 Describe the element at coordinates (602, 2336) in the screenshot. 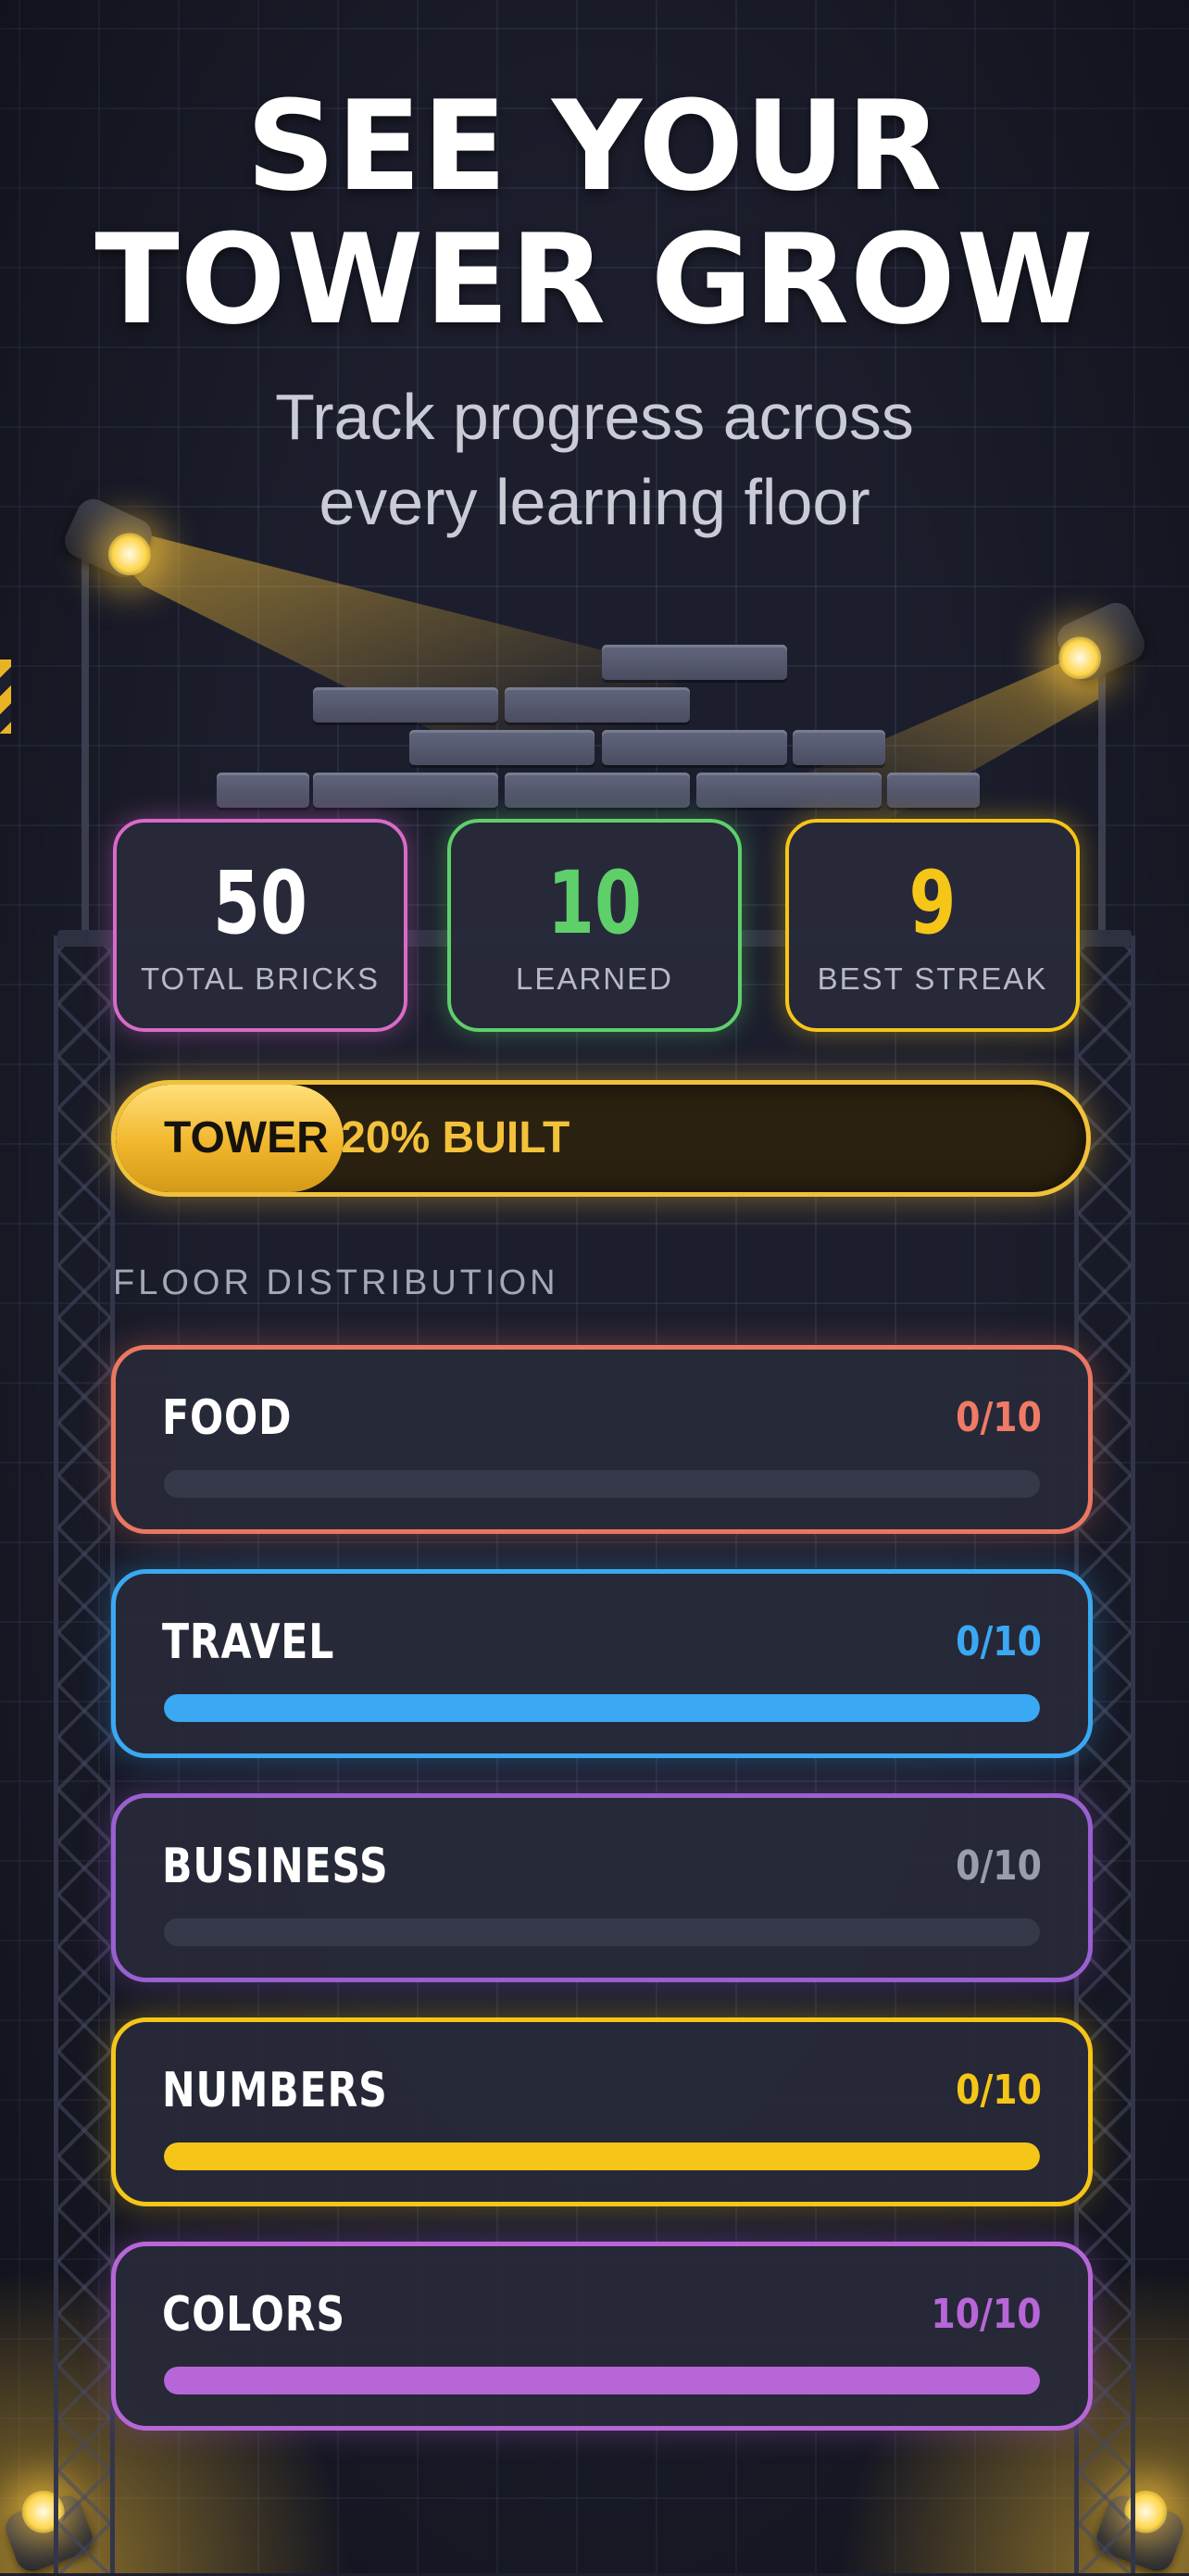

I see `floor-card-colors: COLORS 10/10` at that location.